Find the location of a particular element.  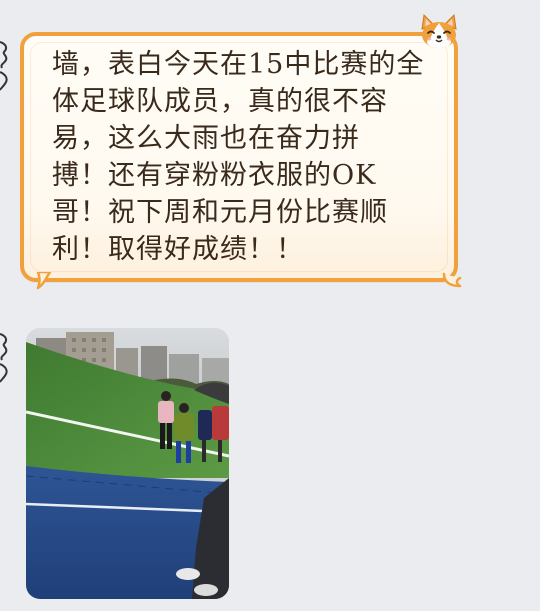

bubble-curl-decoration is located at coordinates (452, 280).